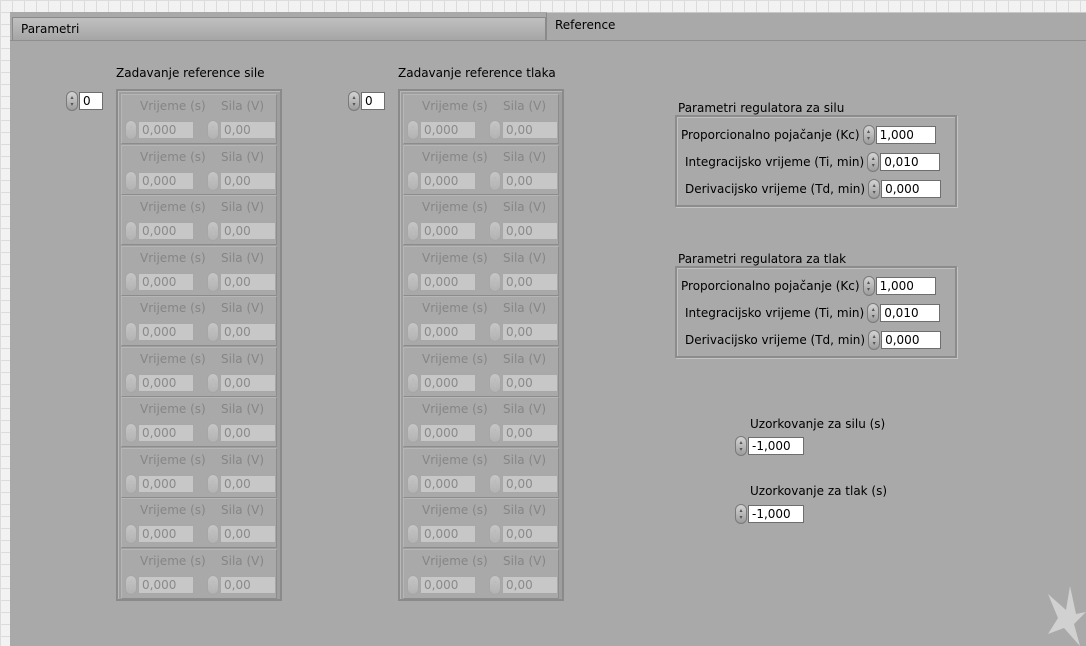  What do you see at coordinates (279, 29) in the screenshot?
I see `tab-parametri: Parametri` at bounding box center [279, 29].